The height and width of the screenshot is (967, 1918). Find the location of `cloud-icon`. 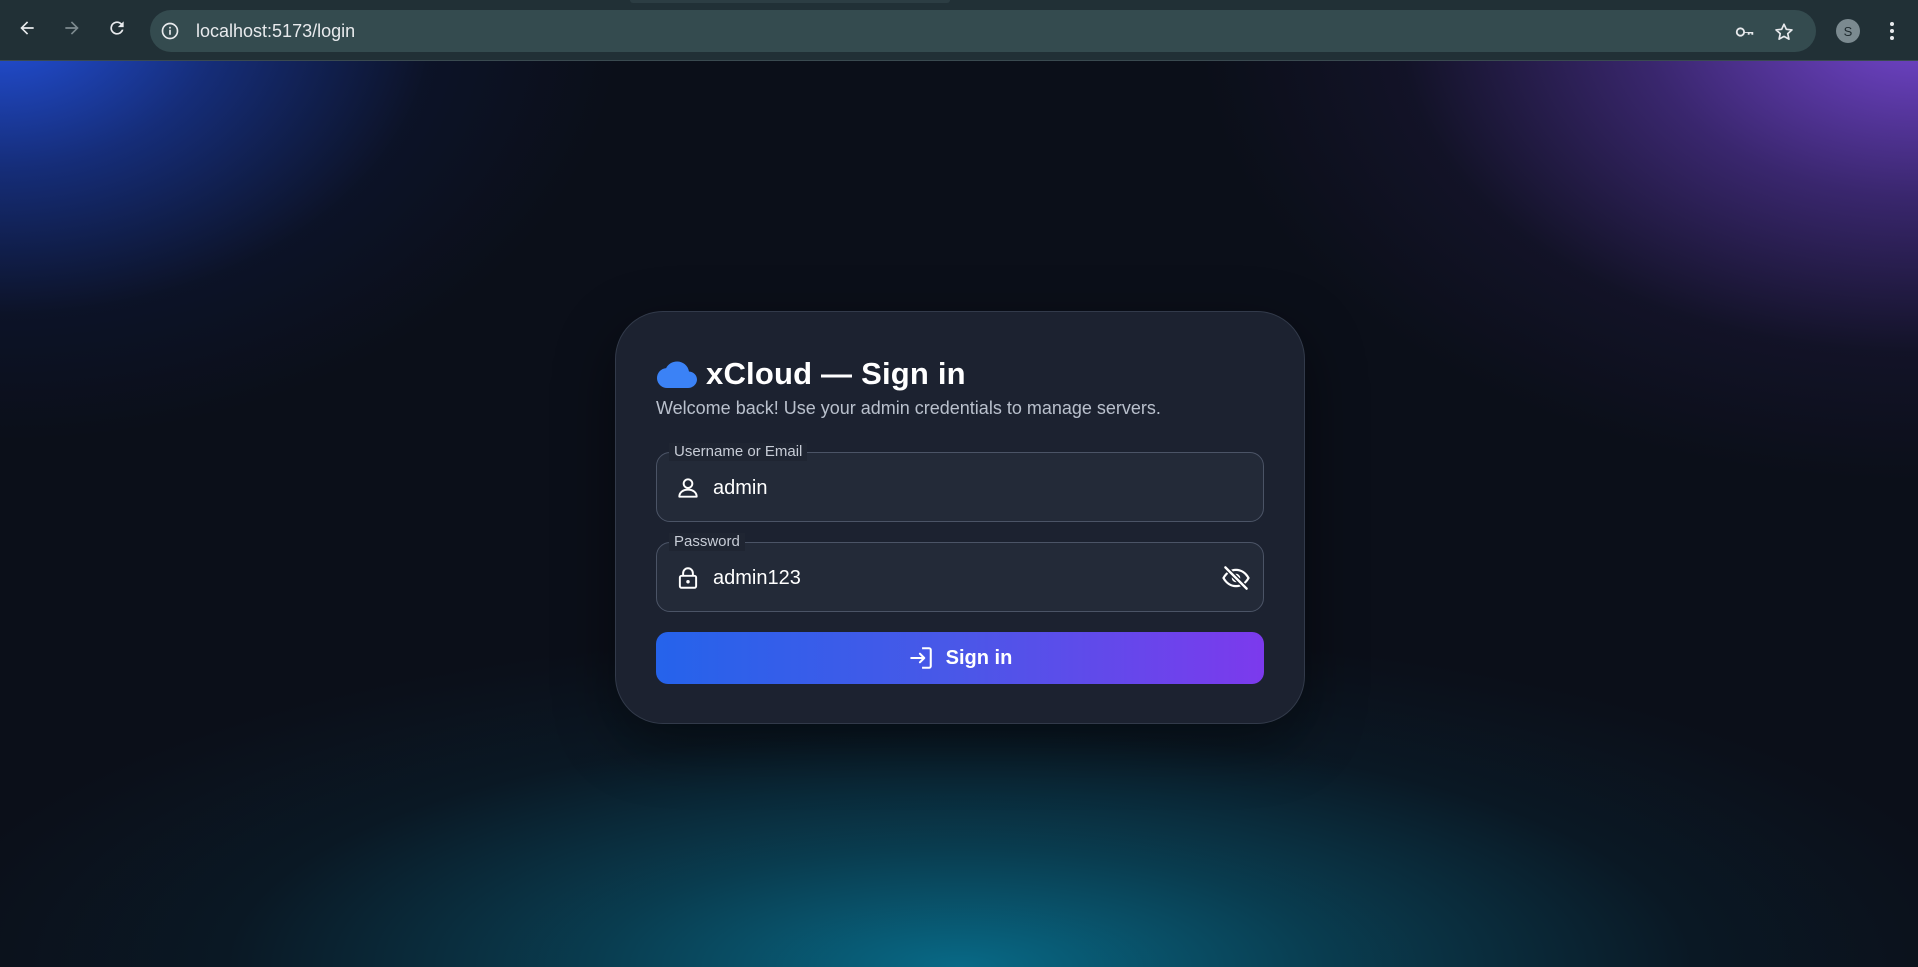

cloud-icon is located at coordinates (677, 374).